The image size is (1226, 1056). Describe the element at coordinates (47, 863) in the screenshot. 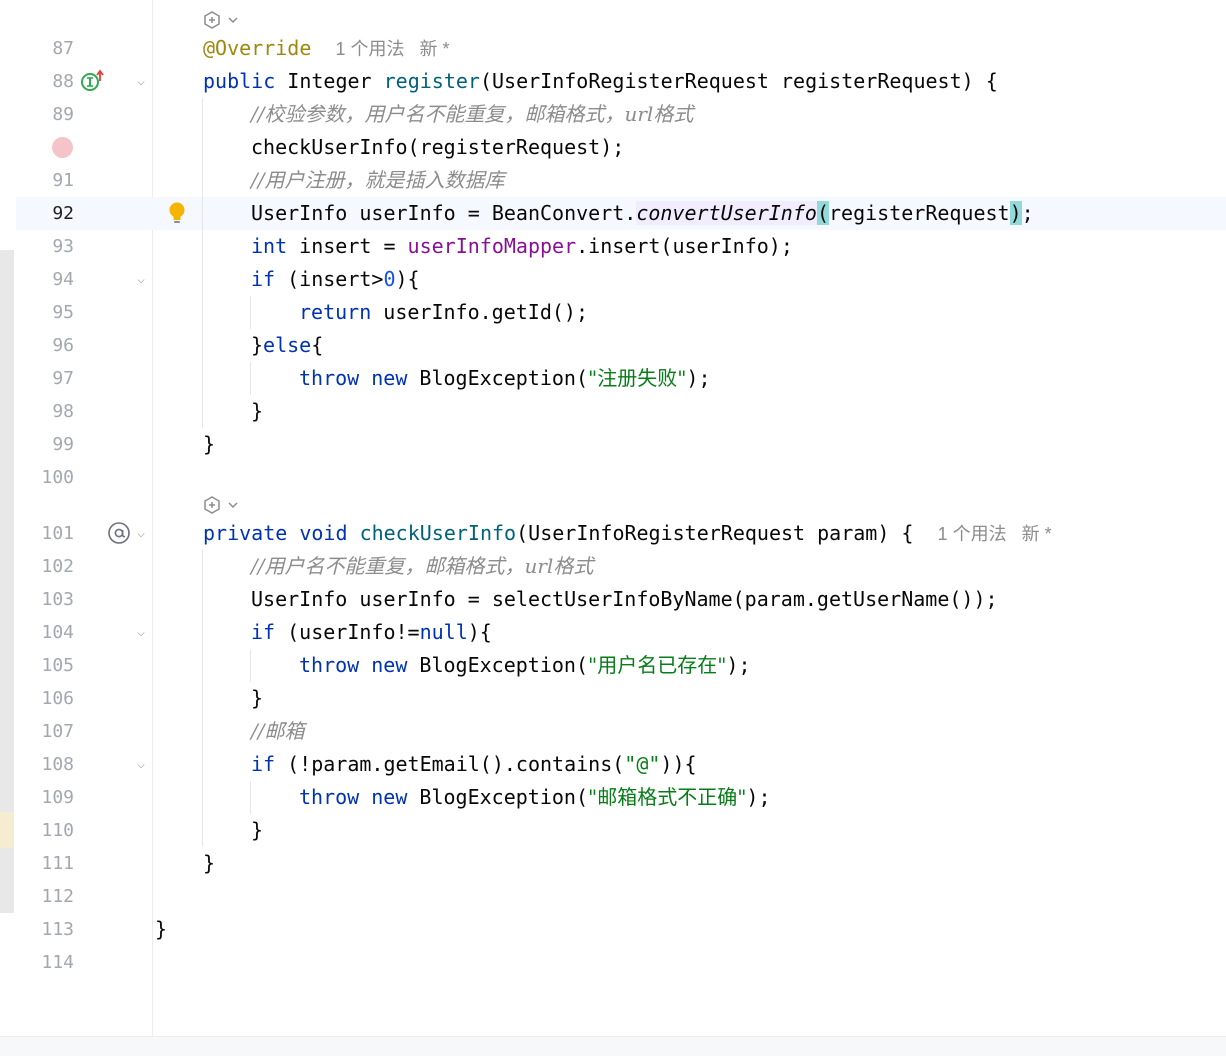

I see `line-number: 111` at that location.